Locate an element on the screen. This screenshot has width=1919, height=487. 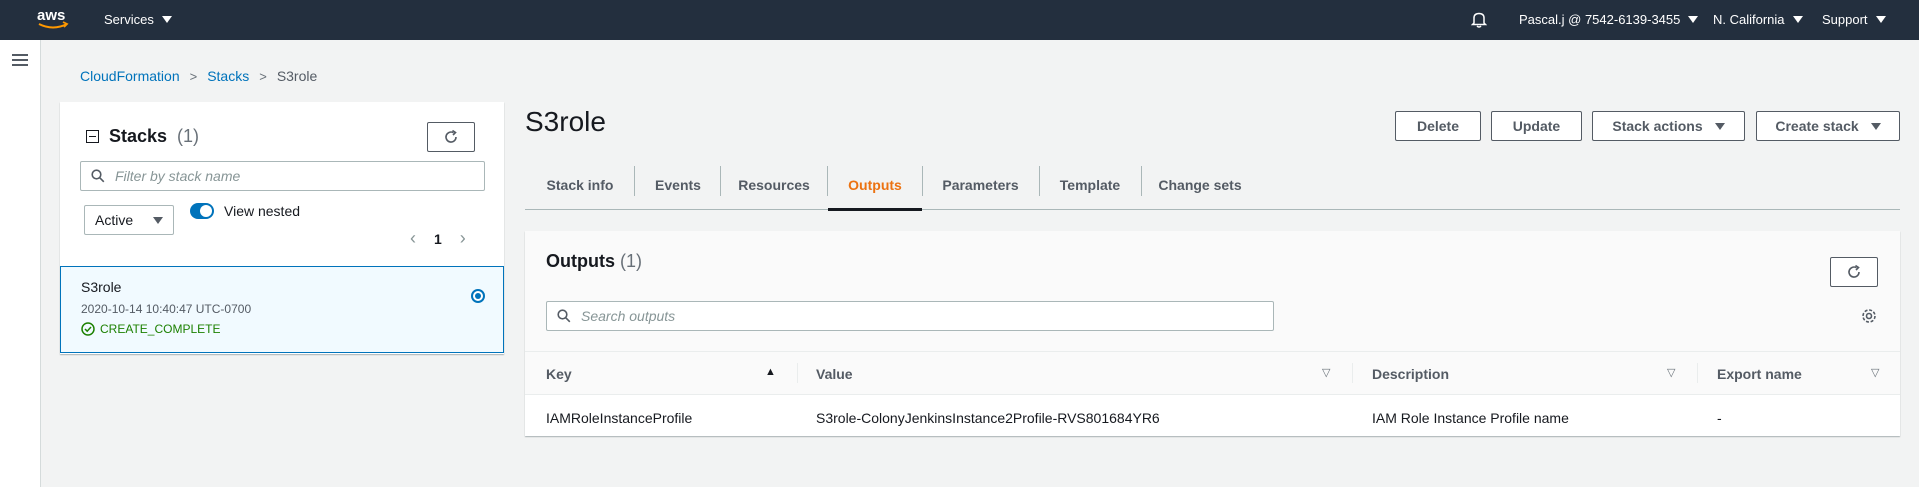
refresh-stacks-button is located at coordinates (451, 137).